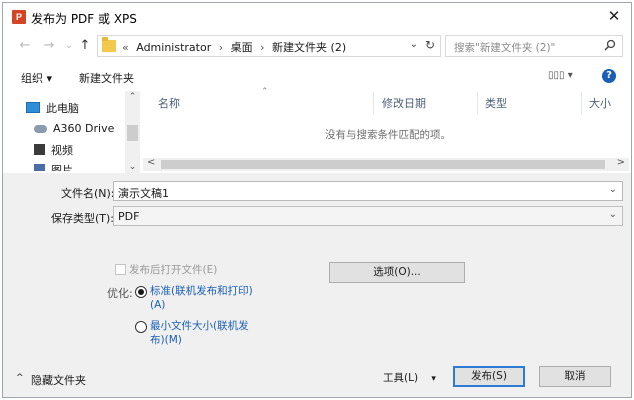  Describe the element at coordinates (201, 291) in the screenshot. I see `optimize-standard-line1: 标准(联机发布和打印)` at that location.